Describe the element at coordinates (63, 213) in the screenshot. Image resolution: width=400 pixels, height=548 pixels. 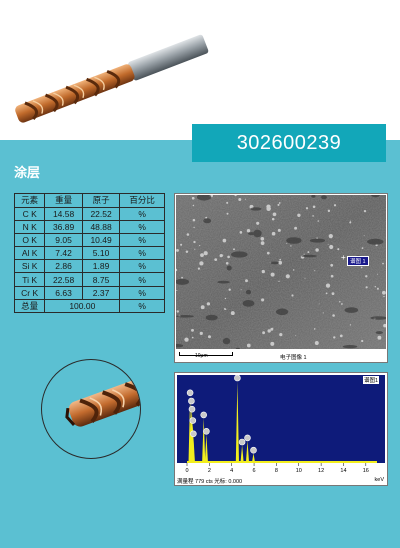
I see `weight-cell: 14.58` at that location.